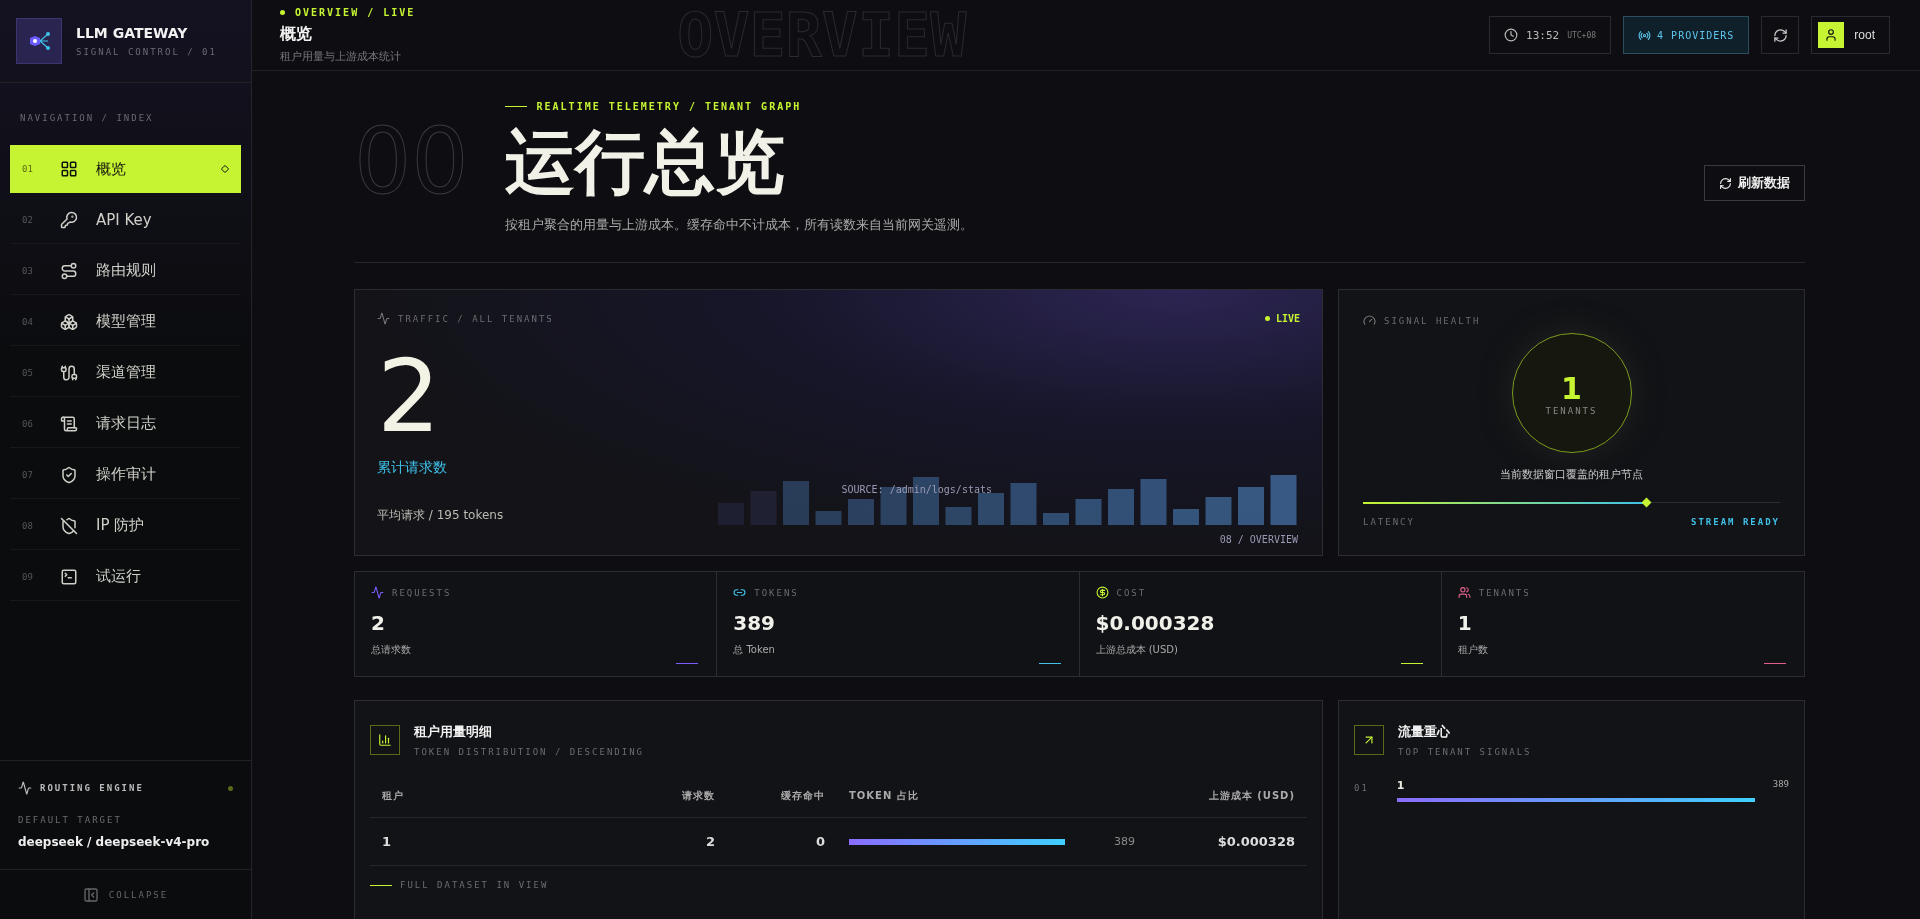 The height and width of the screenshot is (919, 1920). Describe the element at coordinates (1192, 796) in the screenshot. I see `column-header: 上游成本 (USD)` at that location.